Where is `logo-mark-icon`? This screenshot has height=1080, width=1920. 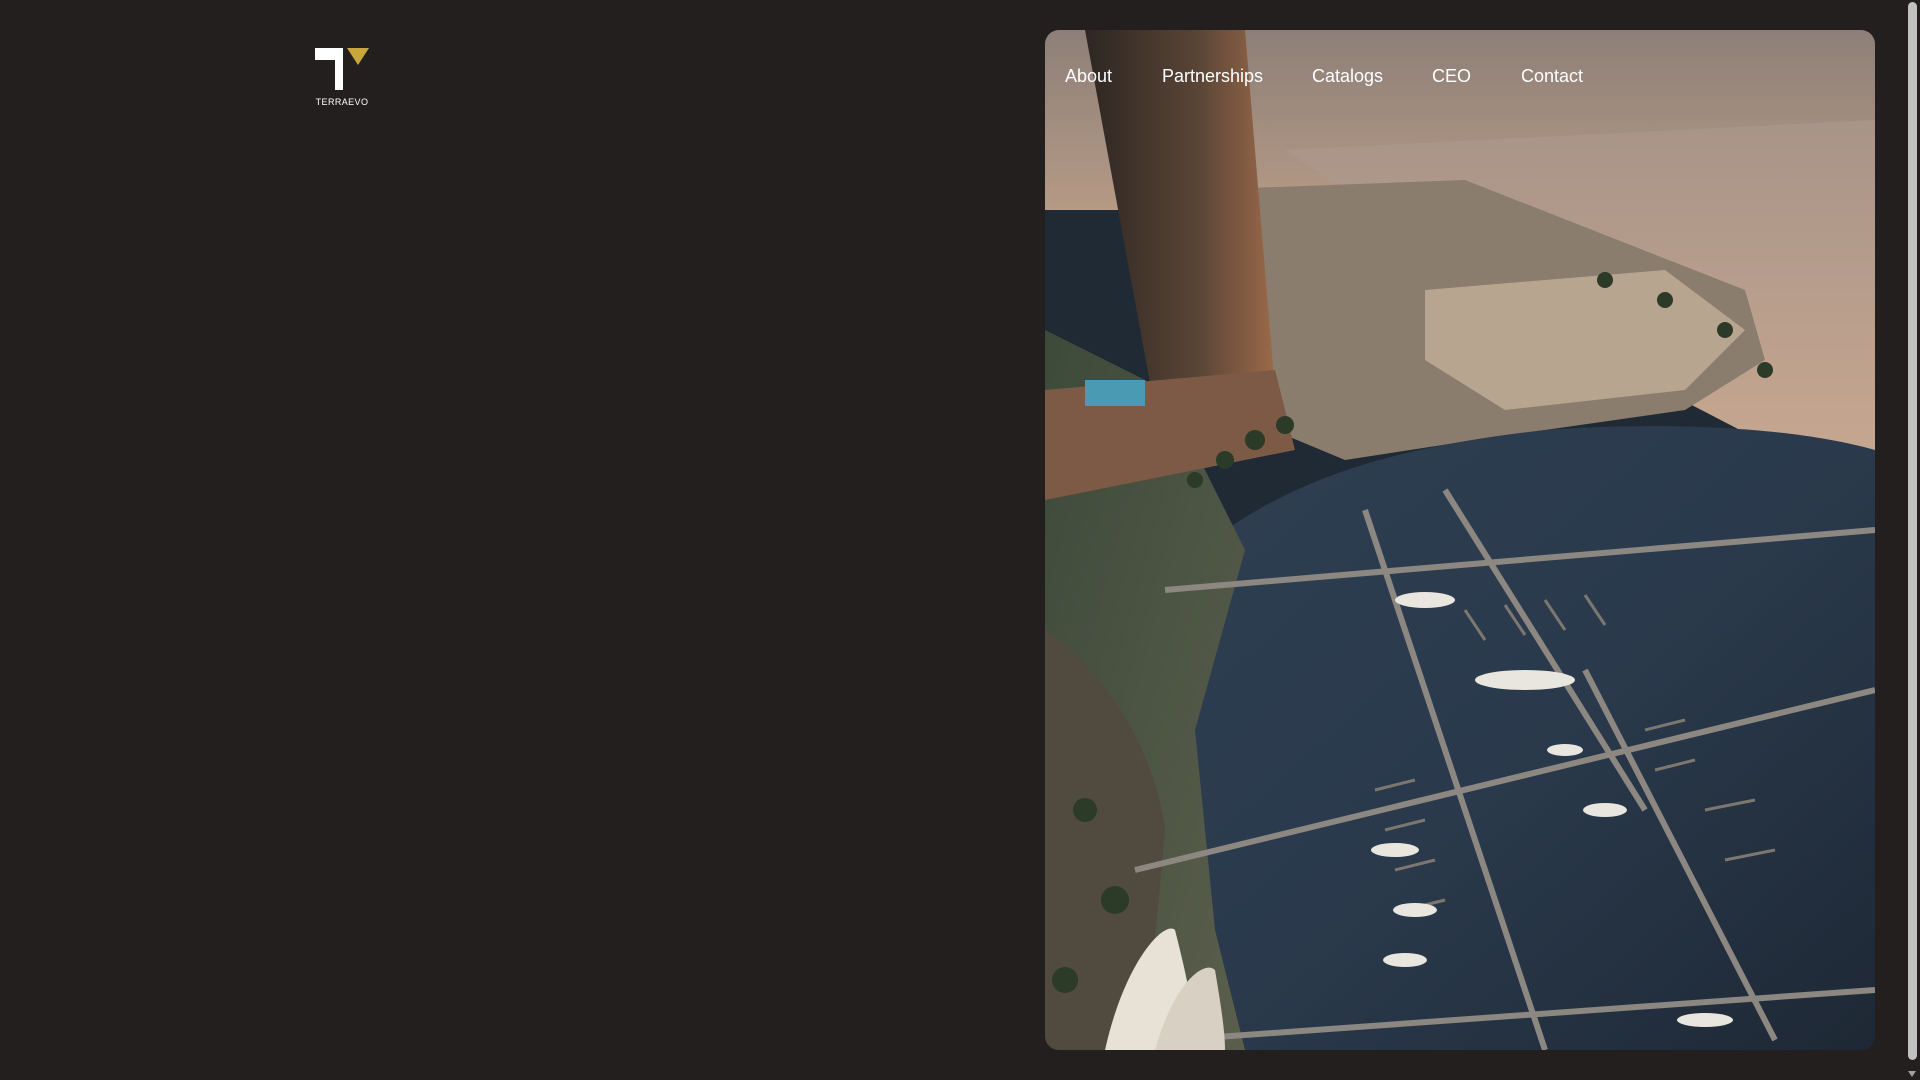
logo-mark-icon is located at coordinates (342, 69).